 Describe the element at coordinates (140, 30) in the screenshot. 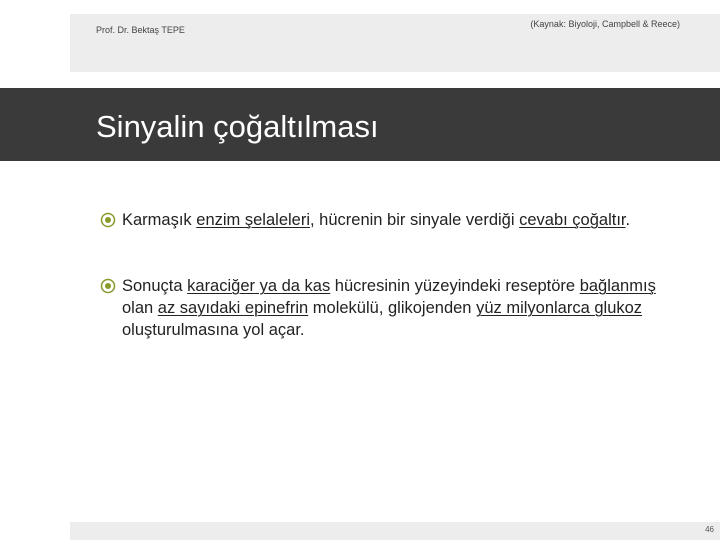

I see `author-name: Prof. Dr. Bektaş TEPE` at that location.